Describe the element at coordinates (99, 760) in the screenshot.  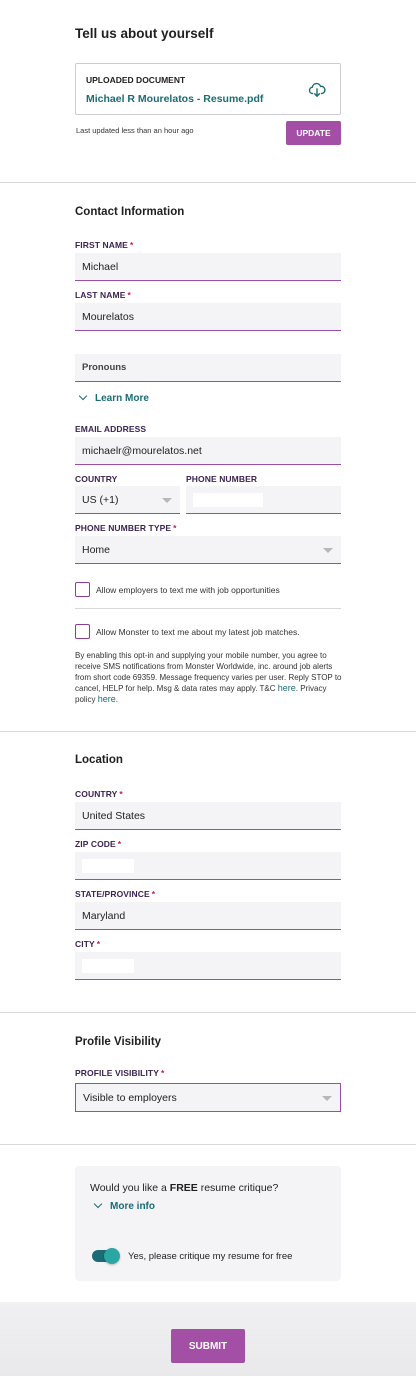
I see `location-section-title: Location` at that location.